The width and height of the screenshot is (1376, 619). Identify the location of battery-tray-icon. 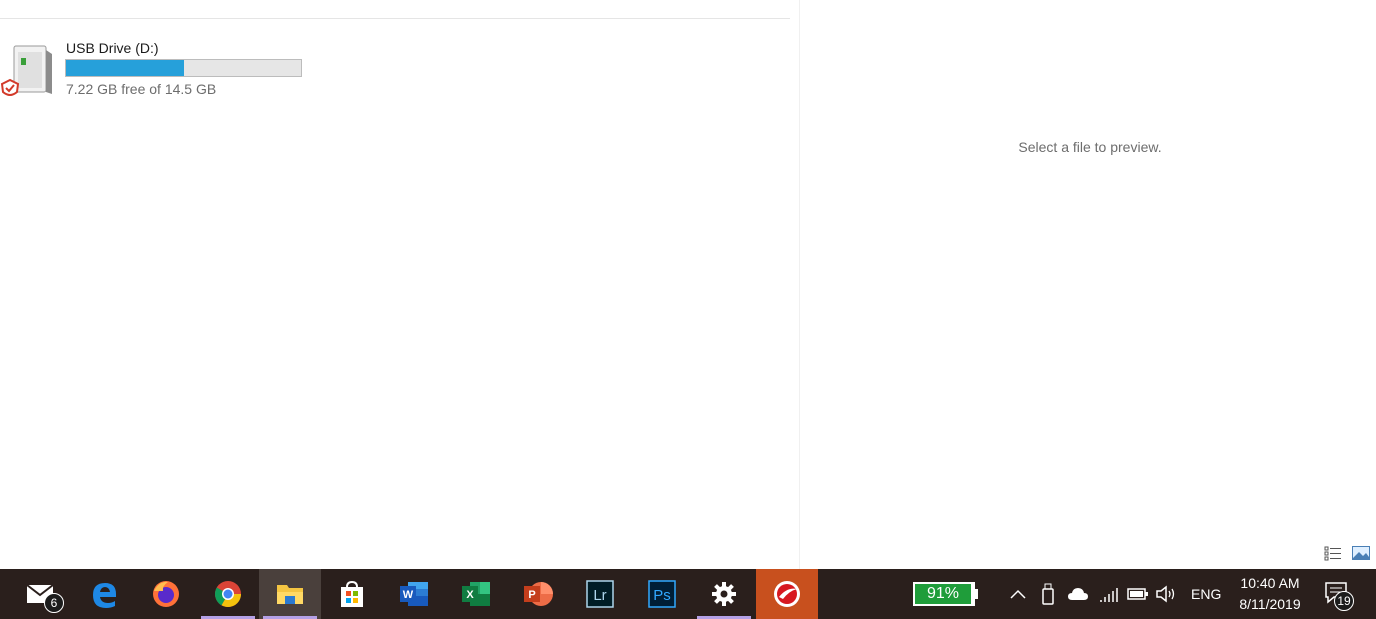
(1138, 594).